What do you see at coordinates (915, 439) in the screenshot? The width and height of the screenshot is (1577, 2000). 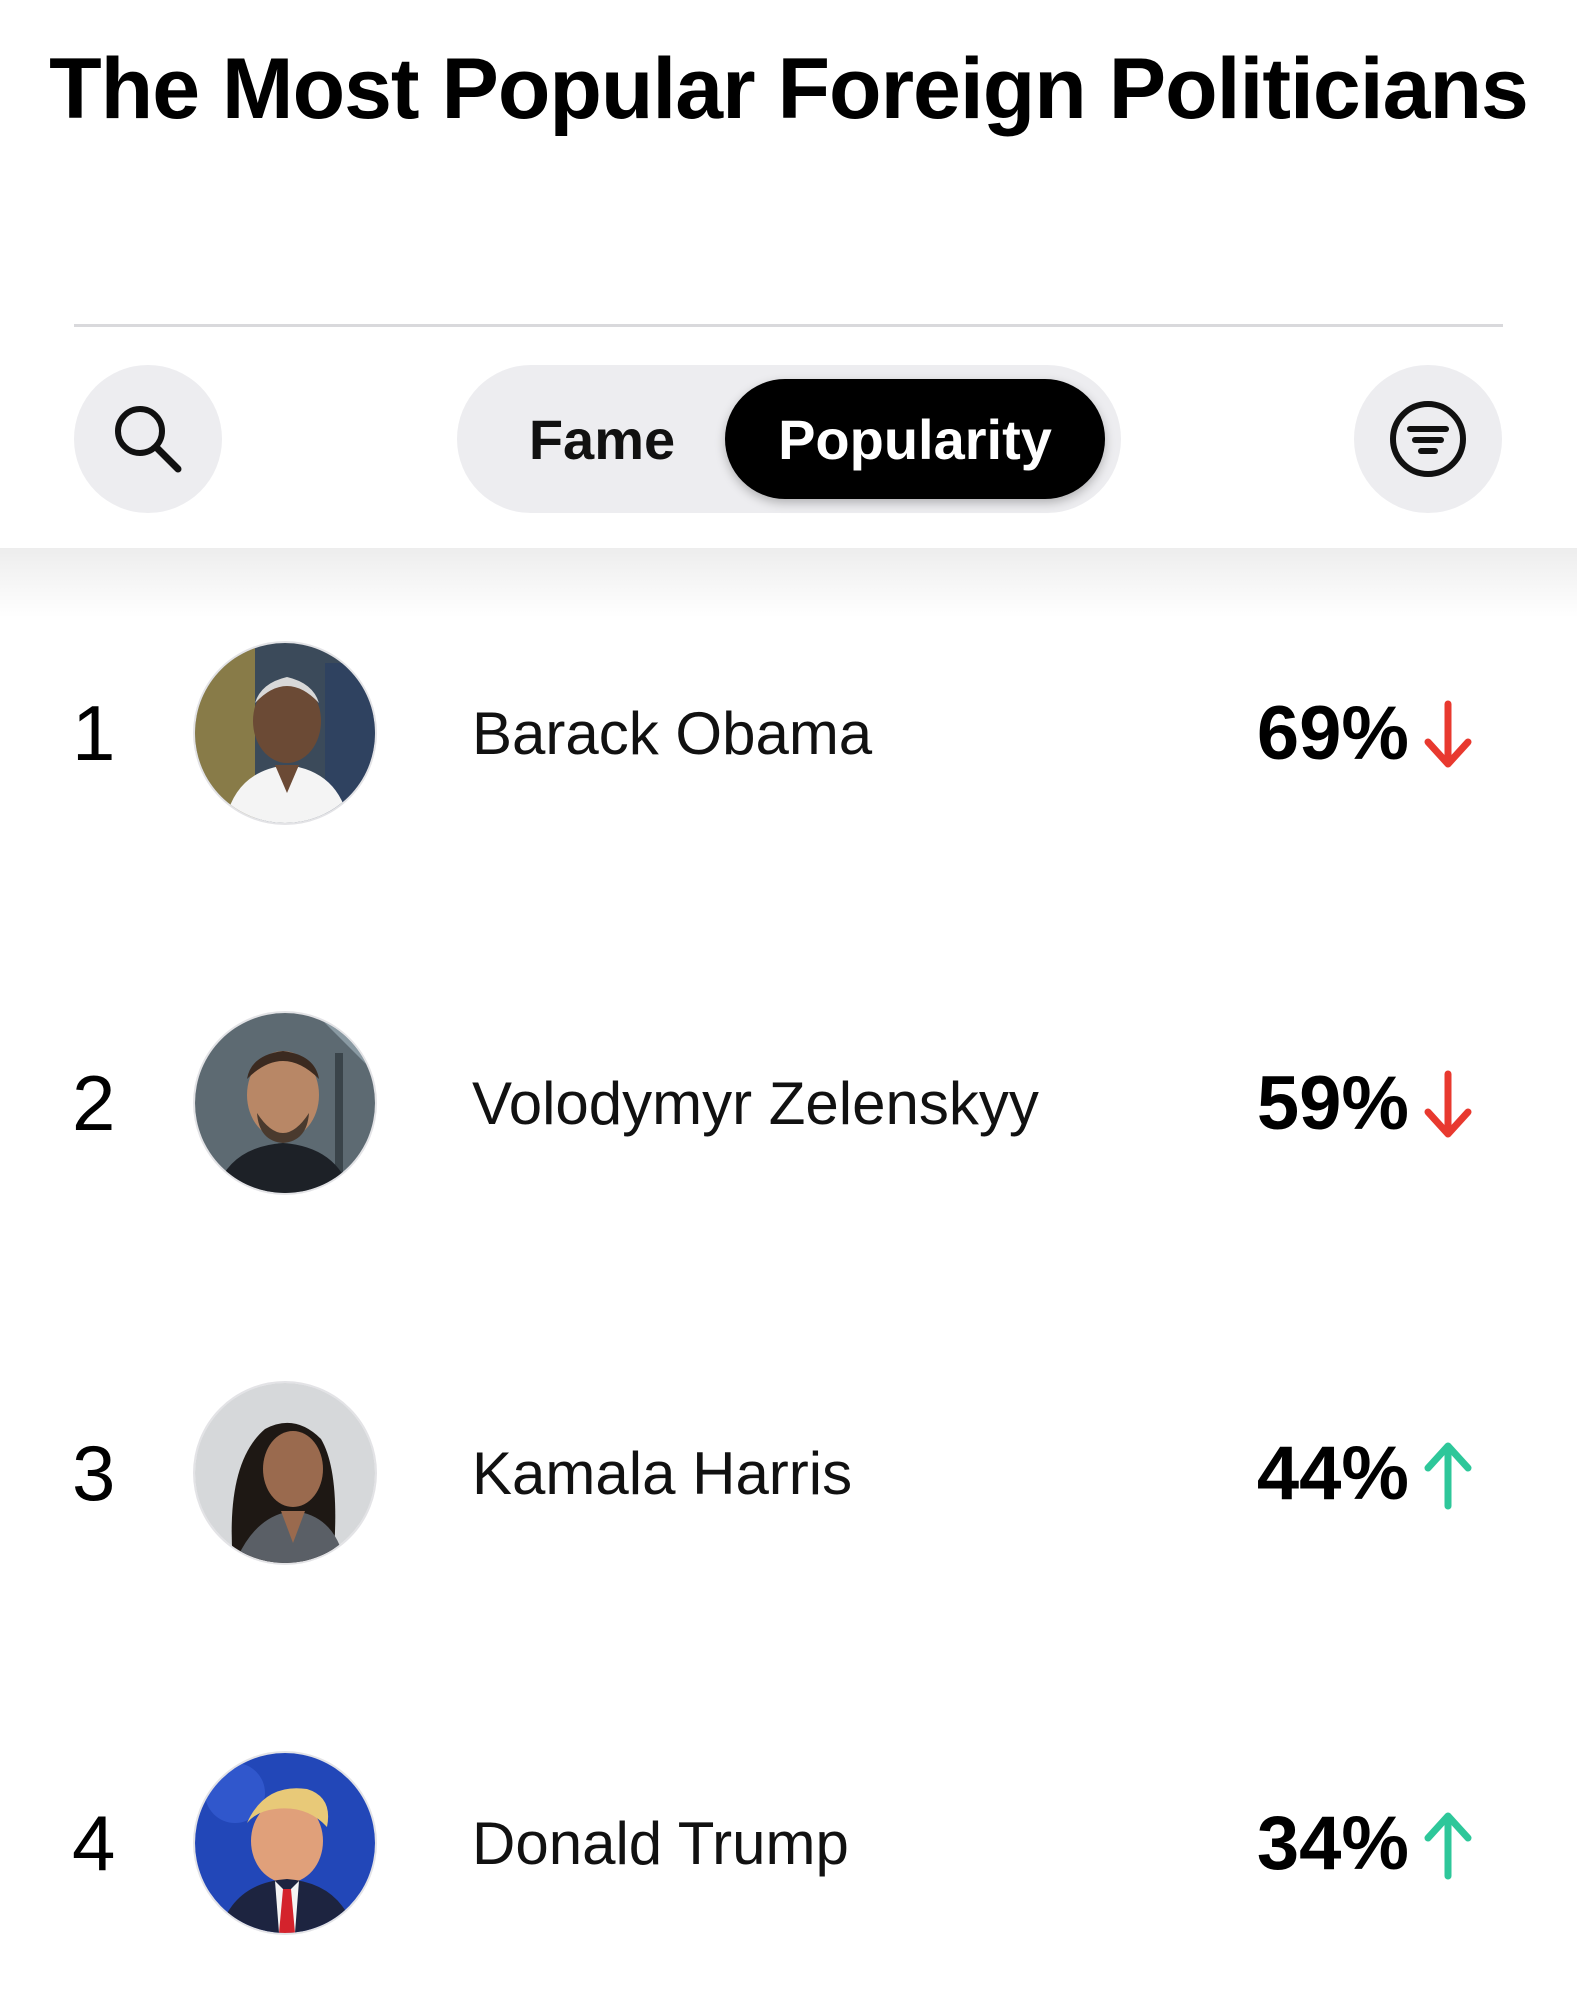 I see `tab-popularity: Popularity` at bounding box center [915, 439].